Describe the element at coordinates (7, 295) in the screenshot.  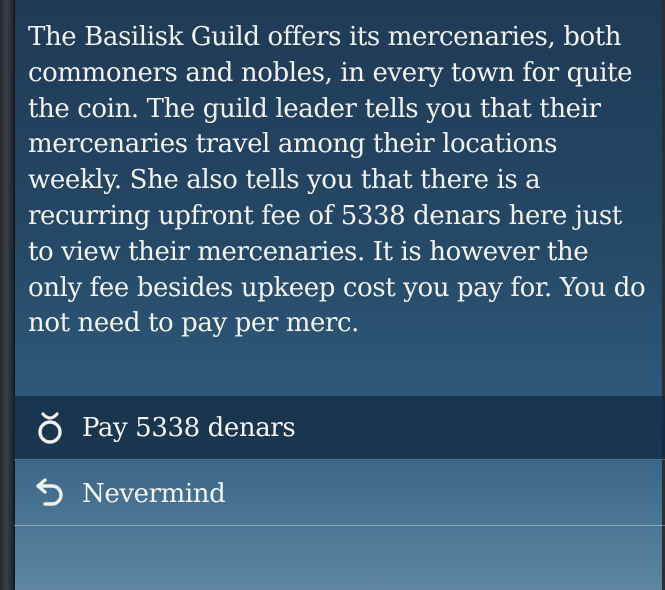
I see `panel-frame-left` at that location.